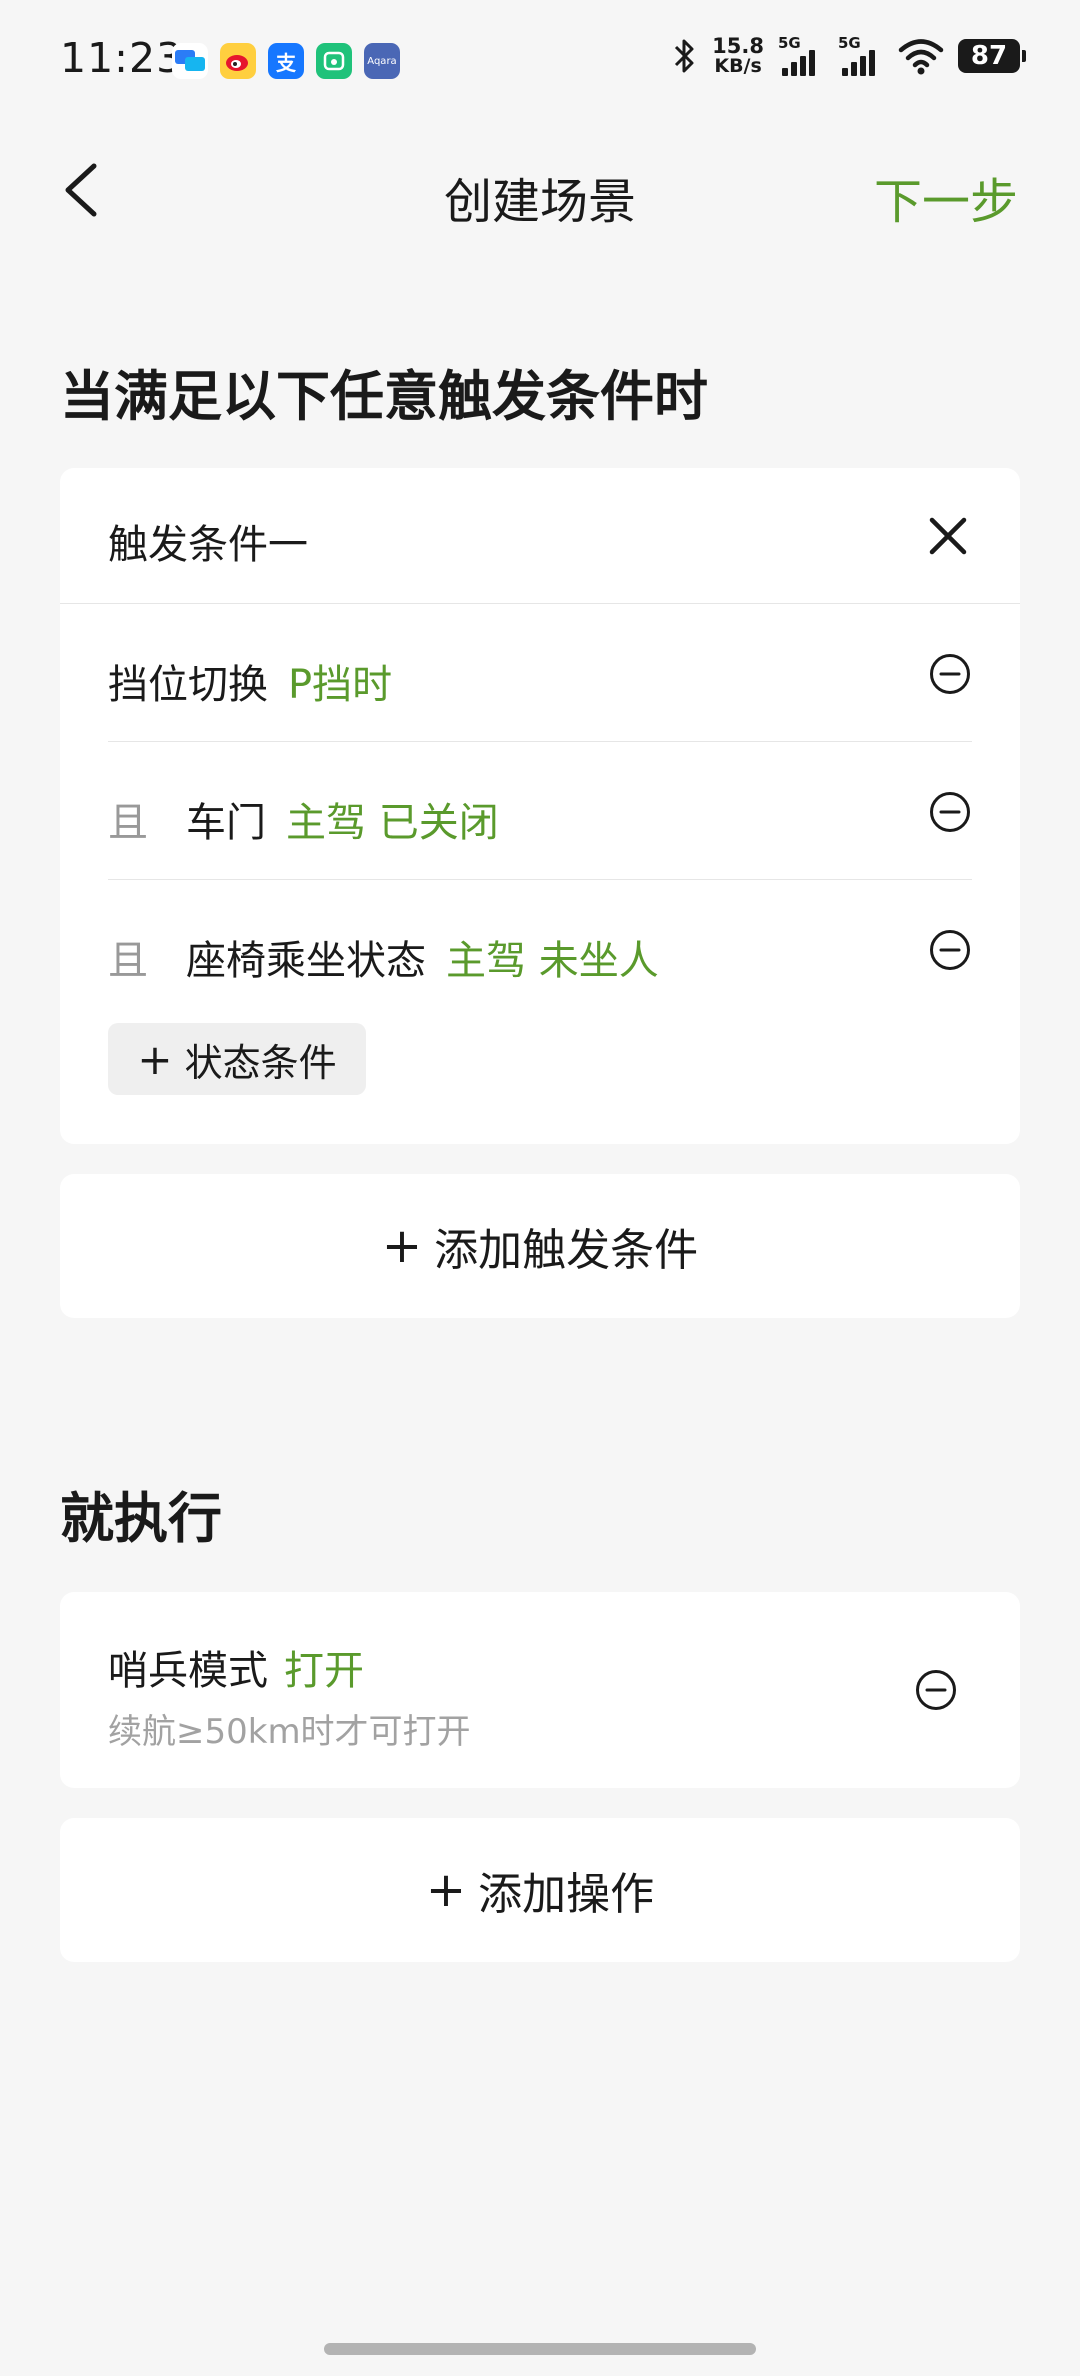 Image resolution: width=1080 pixels, height=2376 pixels. I want to click on home-indicator, so click(540, 2349).